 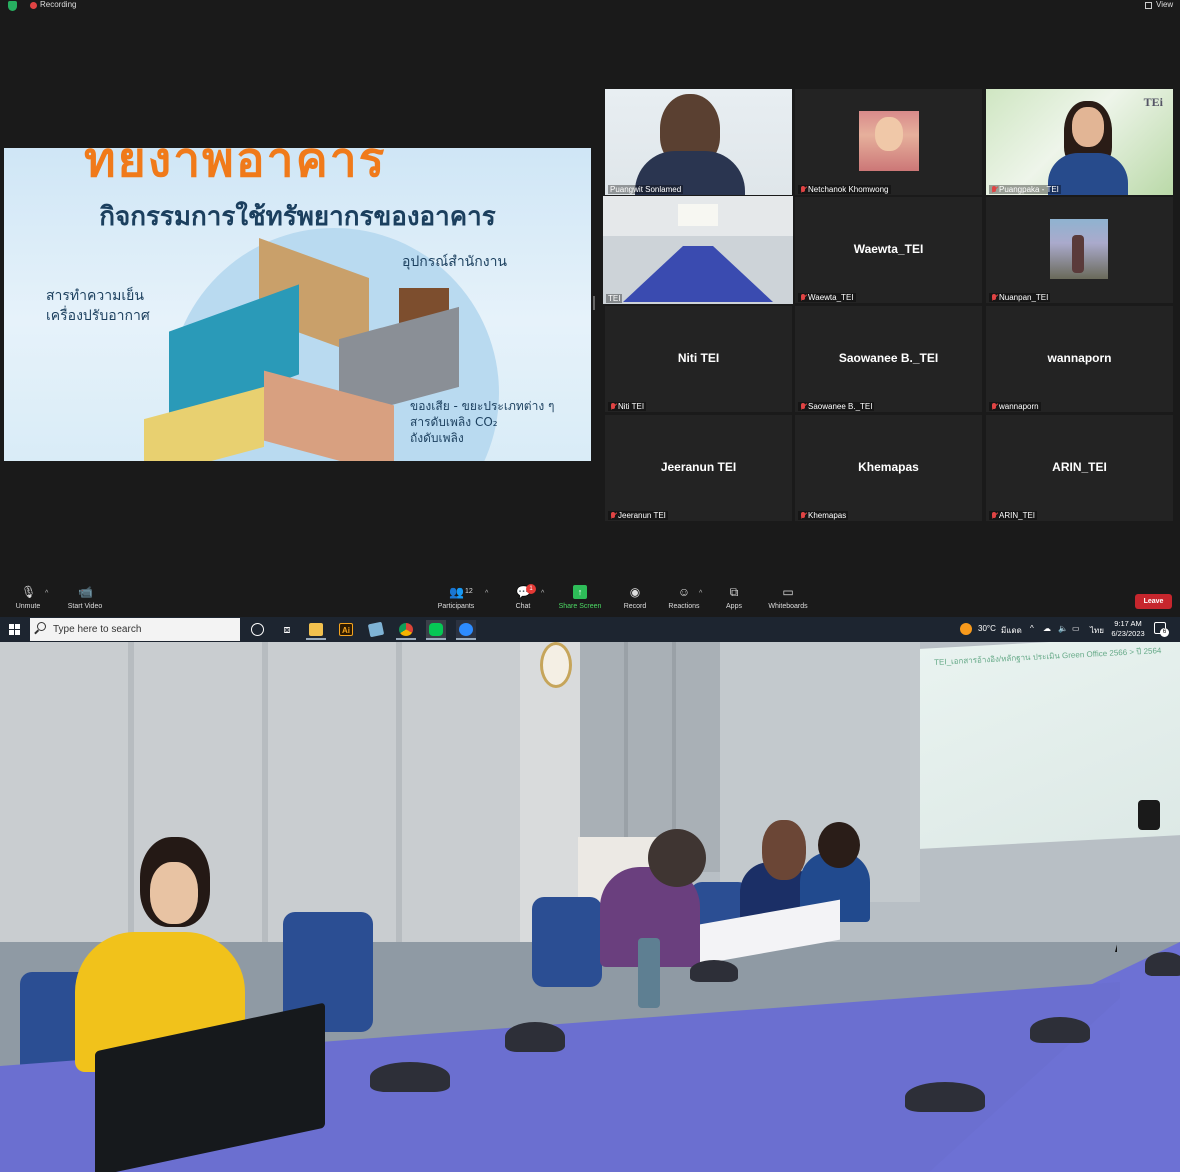 What do you see at coordinates (1149, 815) in the screenshot?
I see `conference-camera` at bounding box center [1149, 815].